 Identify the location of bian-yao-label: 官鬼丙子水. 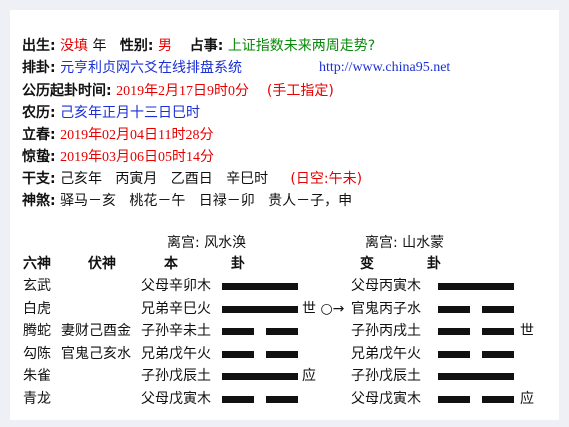
(386, 309).